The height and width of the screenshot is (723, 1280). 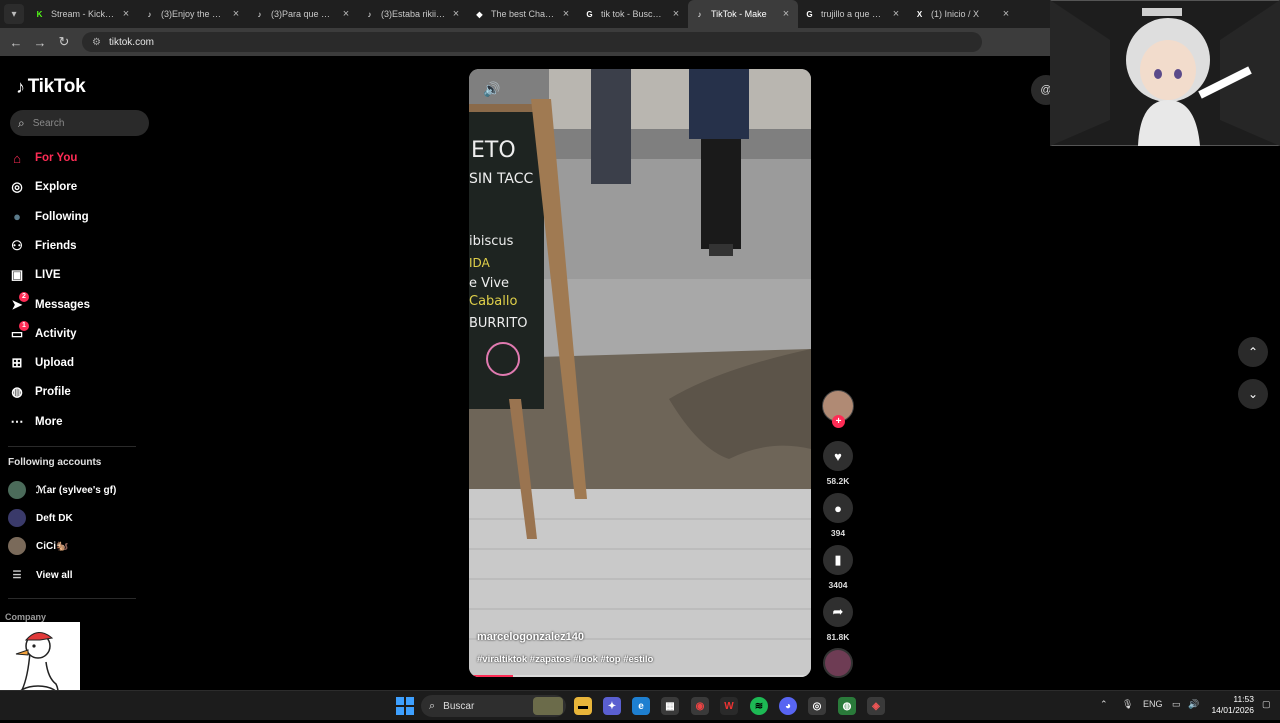 What do you see at coordinates (1127, 704) in the screenshot?
I see `microphone-icon: 🎙` at bounding box center [1127, 704].